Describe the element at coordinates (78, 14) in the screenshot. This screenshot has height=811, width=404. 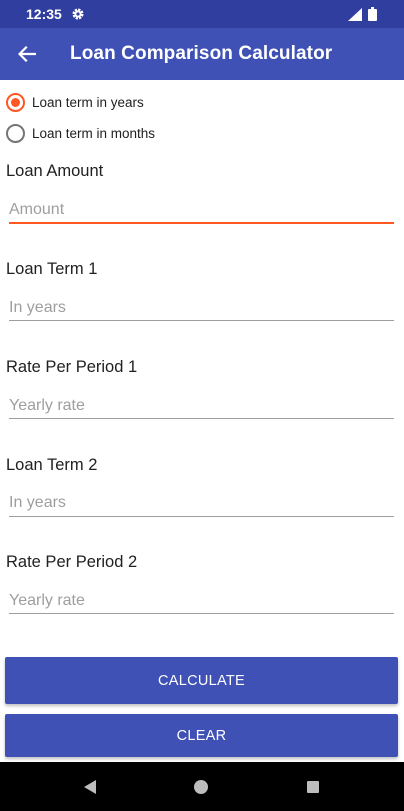
I see `gear-icon` at that location.